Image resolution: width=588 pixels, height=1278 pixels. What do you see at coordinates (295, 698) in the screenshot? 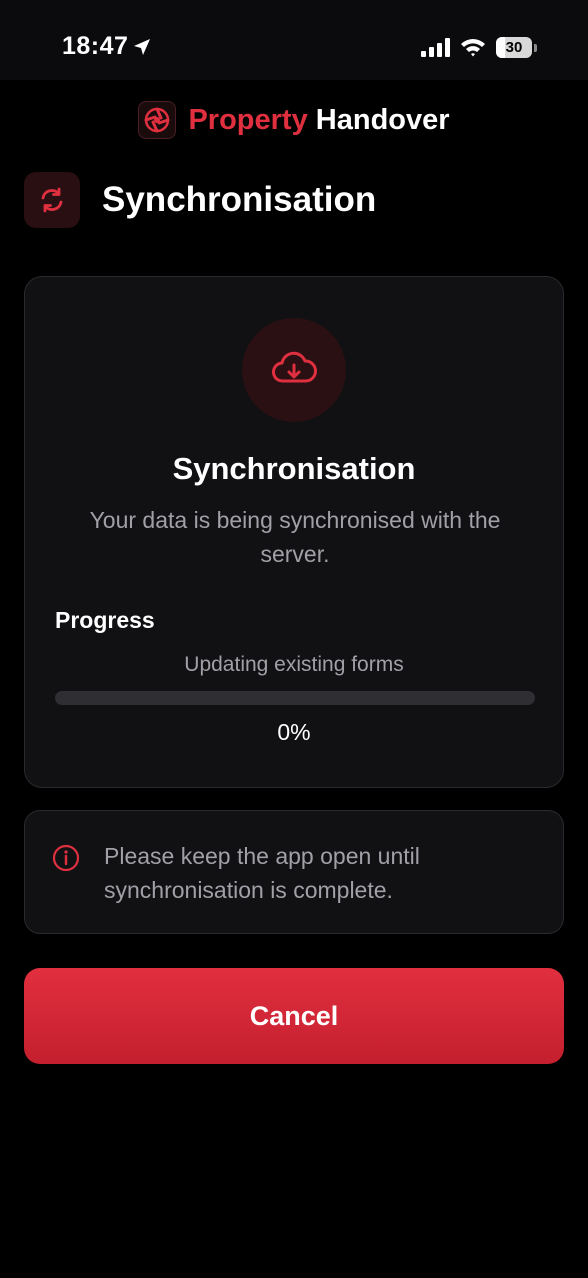
I see `progress-bar` at bounding box center [295, 698].